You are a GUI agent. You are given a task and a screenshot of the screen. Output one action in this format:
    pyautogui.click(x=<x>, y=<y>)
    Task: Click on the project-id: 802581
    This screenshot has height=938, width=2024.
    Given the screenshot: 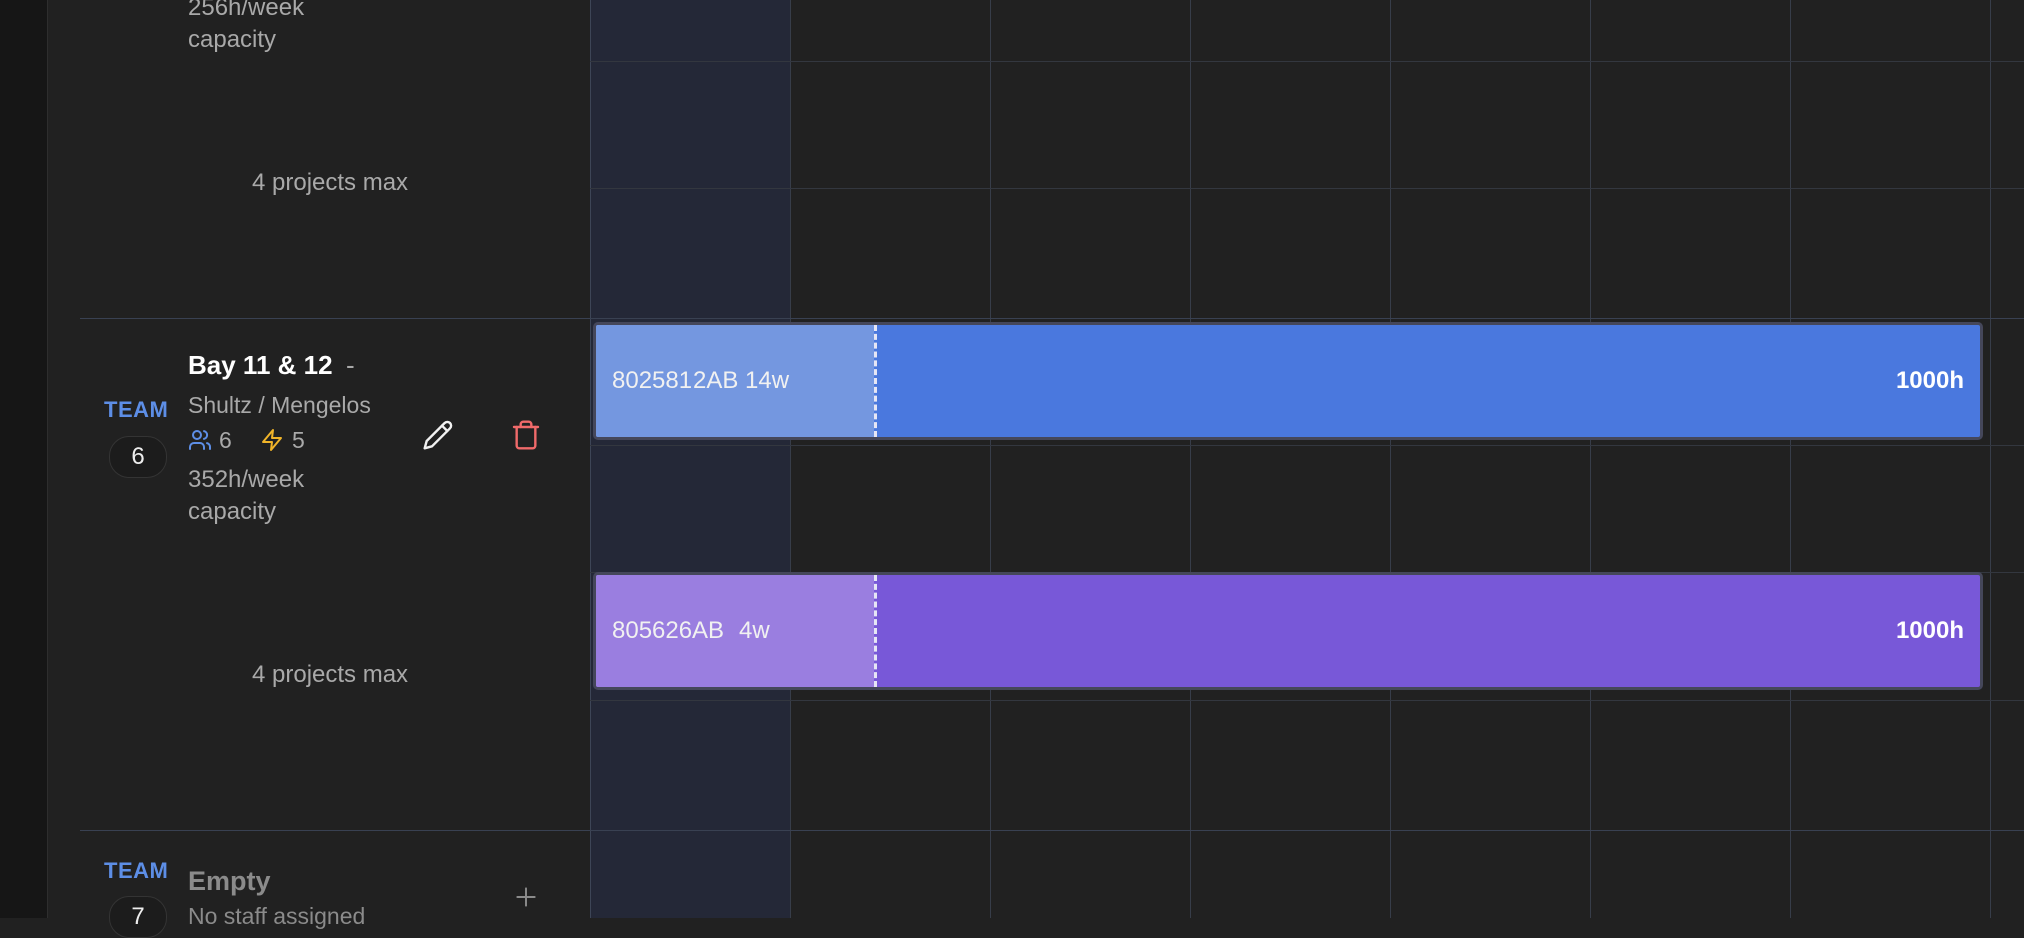 What is the action you would take?
    pyautogui.click(x=652, y=380)
    